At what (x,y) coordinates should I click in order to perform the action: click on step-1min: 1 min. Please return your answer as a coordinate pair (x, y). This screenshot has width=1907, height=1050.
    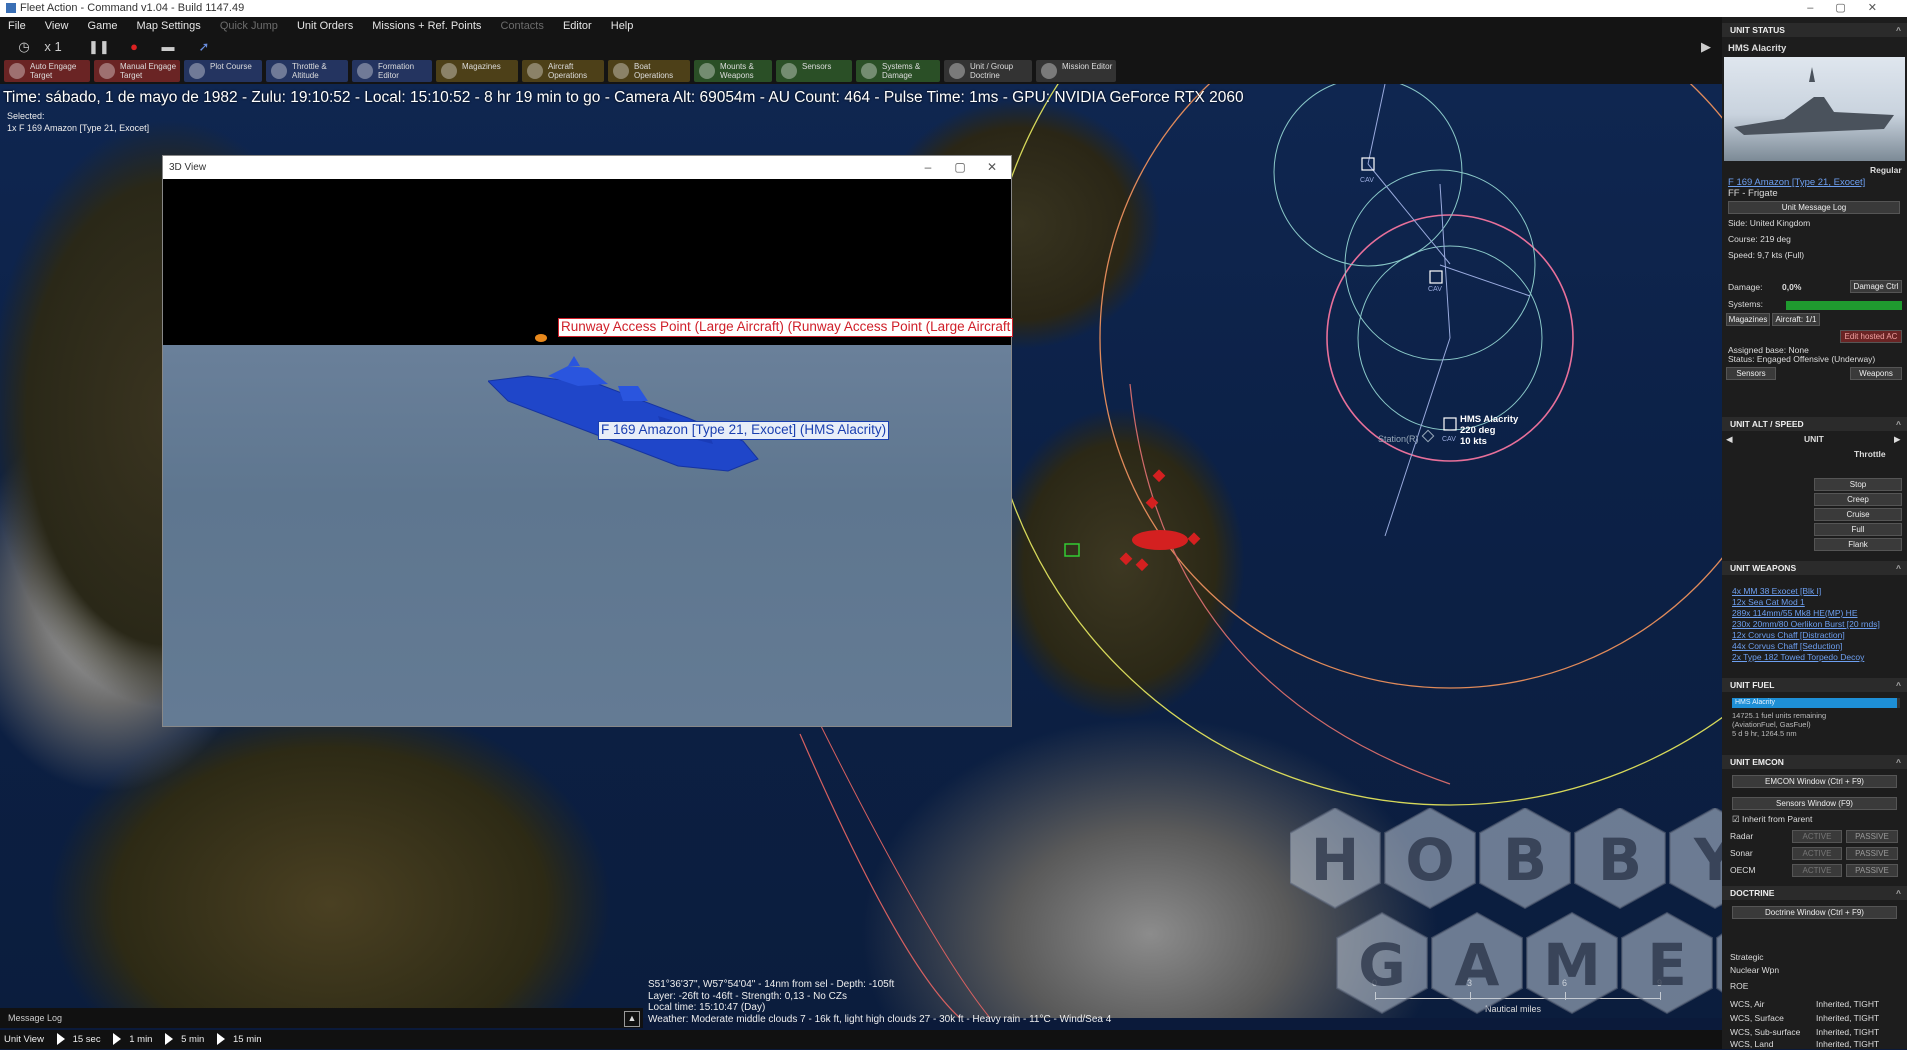
    Looking at the image, I should click on (140, 1039).